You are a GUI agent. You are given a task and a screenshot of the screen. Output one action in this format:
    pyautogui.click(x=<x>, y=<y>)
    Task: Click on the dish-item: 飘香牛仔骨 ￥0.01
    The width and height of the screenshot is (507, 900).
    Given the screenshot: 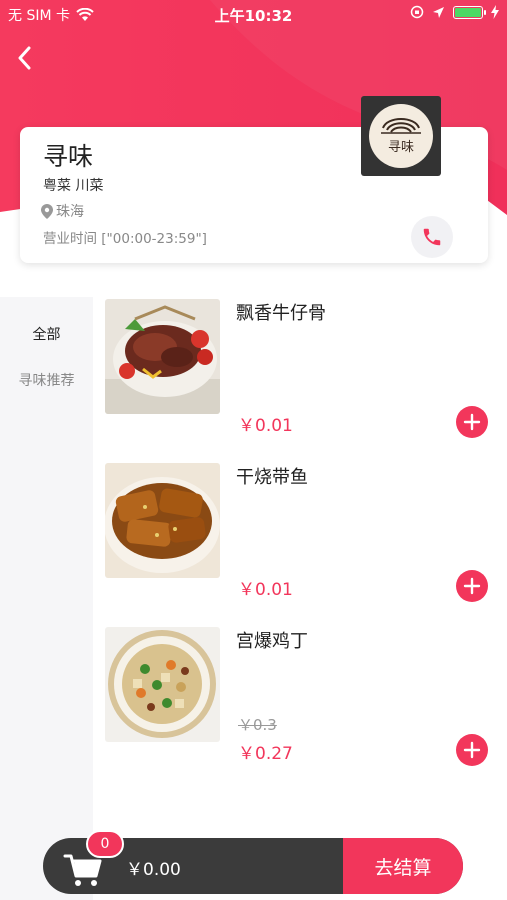 What is the action you would take?
    pyautogui.click(x=305, y=374)
    